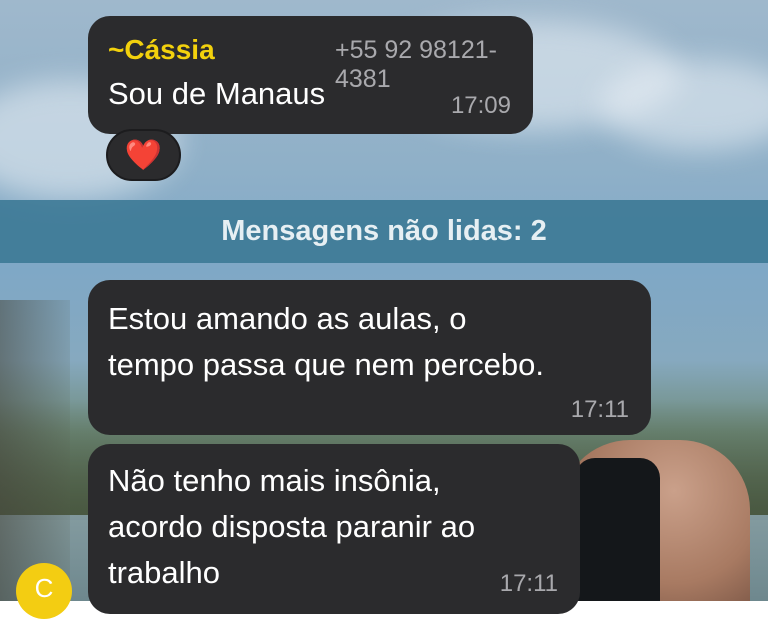 This screenshot has height=619, width=768. I want to click on message-line: Estou amando as aulas, o, so click(287, 318).